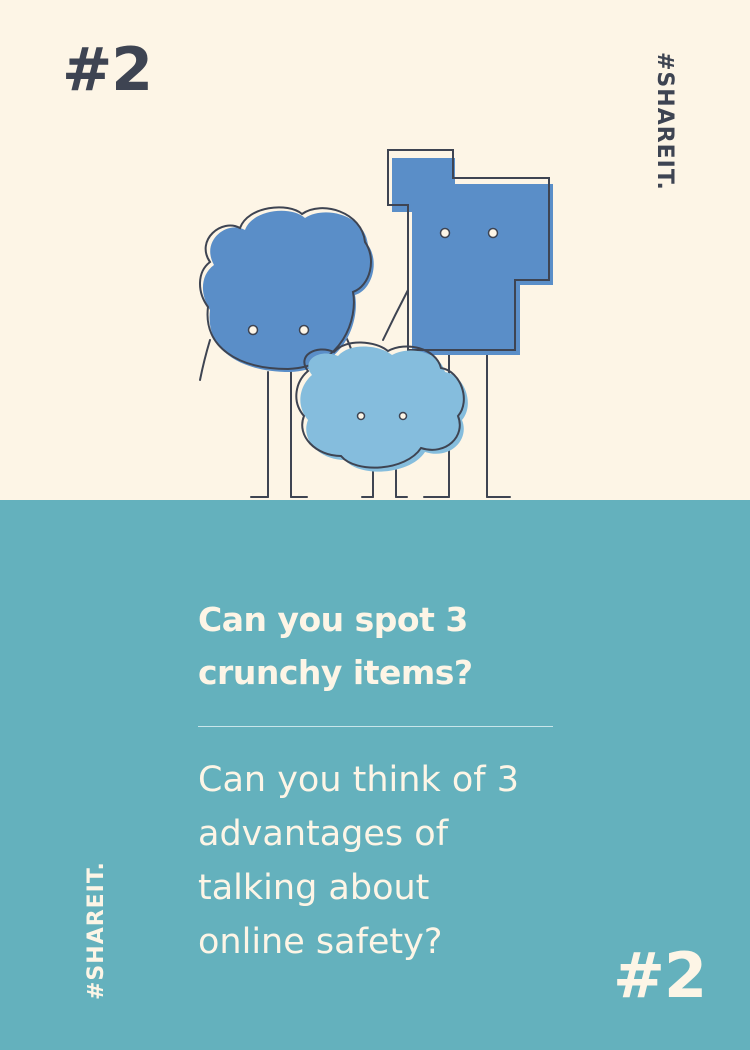 The width and height of the screenshot is (750, 1050). Describe the element at coordinates (664, 121) in the screenshot. I see `hashtag-top: #SHAREIT.` at that location.